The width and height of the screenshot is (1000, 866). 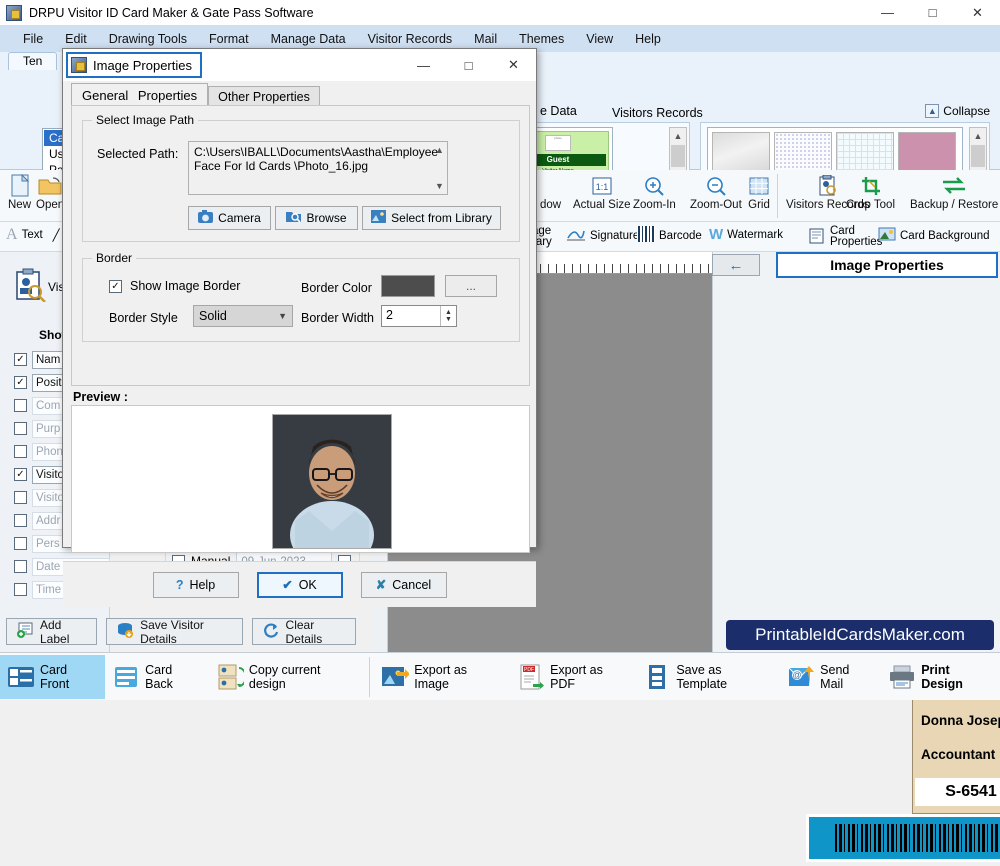 What do you see at coordinates (903, 838) in the screenshot?
I see `card-barcode-block` at bounding box center [903, 838].